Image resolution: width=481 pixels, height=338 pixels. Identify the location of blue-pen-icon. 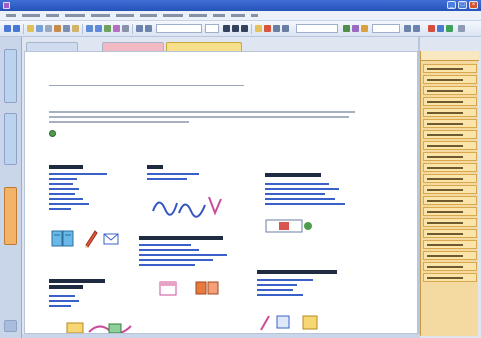
(440, 28).